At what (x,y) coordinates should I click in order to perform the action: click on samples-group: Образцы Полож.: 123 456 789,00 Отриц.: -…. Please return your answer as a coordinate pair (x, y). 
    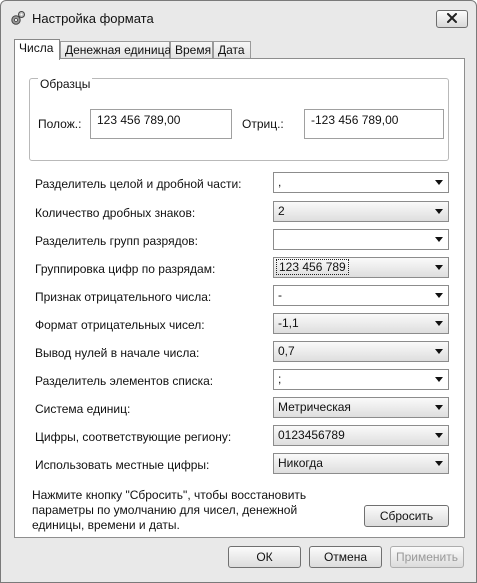
    Looking at the image, I should click on (239, 119).